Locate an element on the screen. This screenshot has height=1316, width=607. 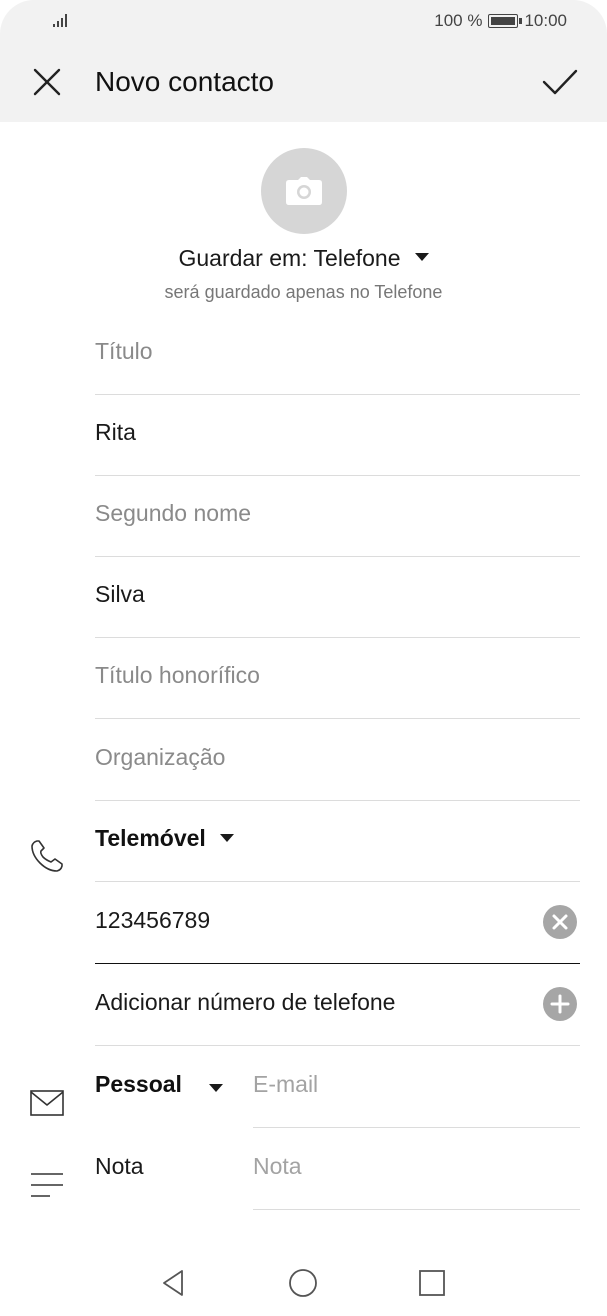
app-bar: Novo contacto is located at coordinates (303, 83).